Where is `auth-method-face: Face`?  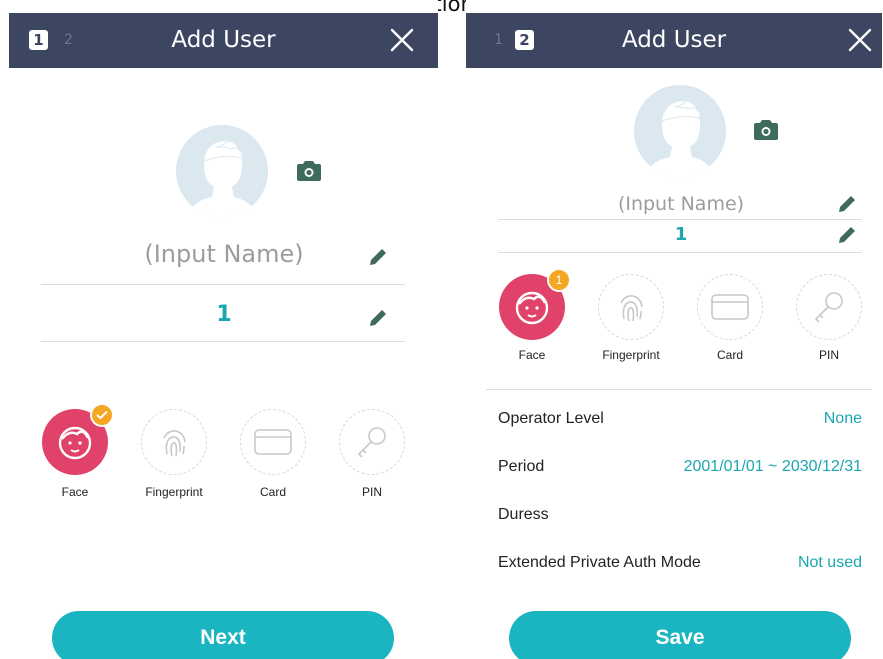 auth-method-face: Face is located at coordinates (78, 451).